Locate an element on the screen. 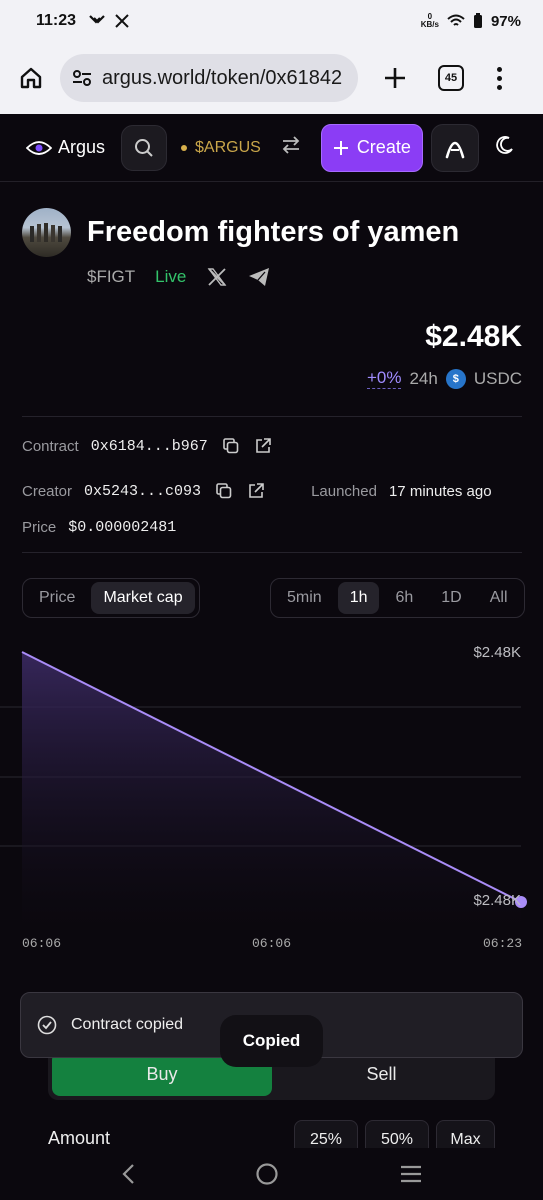  interval-toggle: 5min 1h 6h 1D All is located at coordinates (397, 598).